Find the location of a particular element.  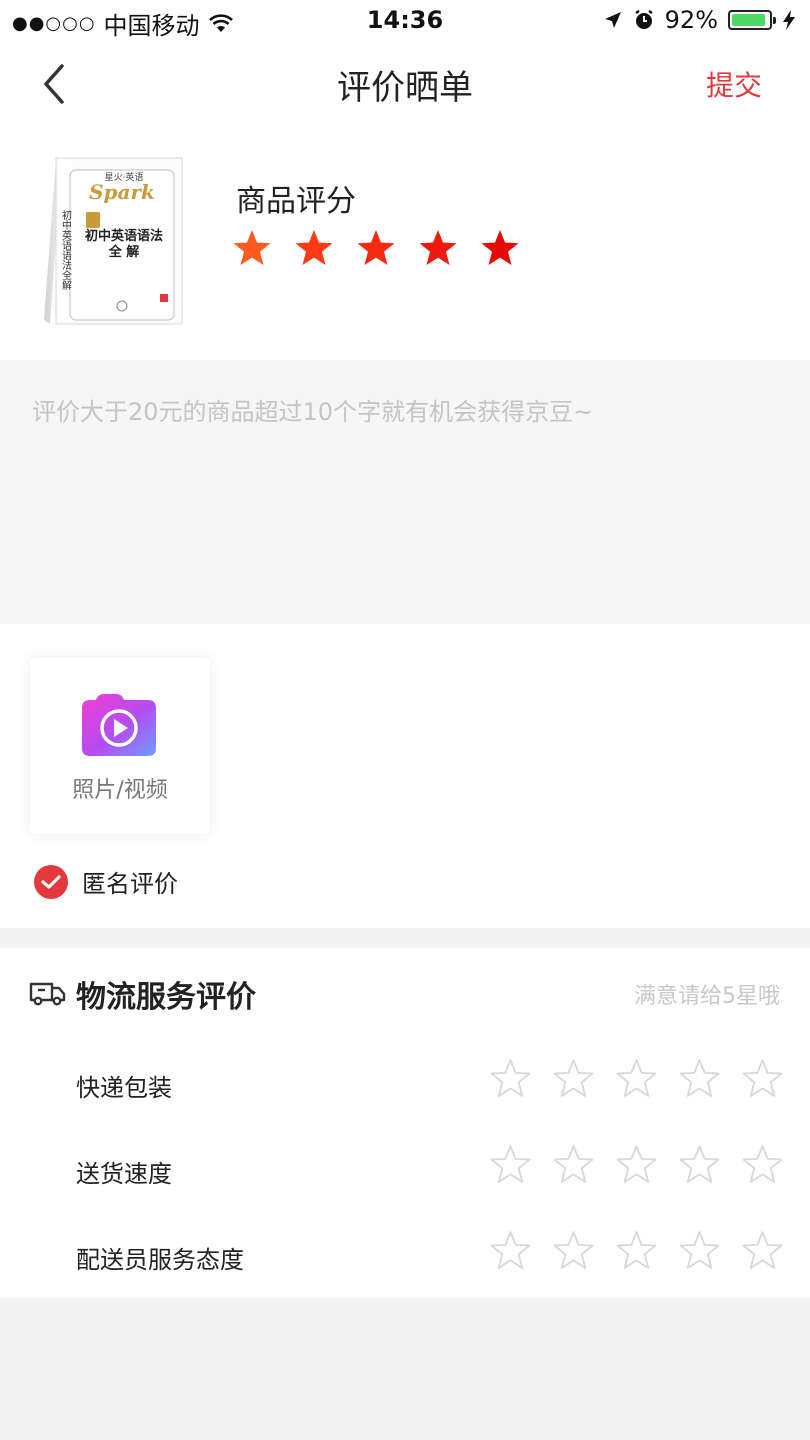

logistics-hint: 满意请给5星哦 is located at coordinates (707, 996).